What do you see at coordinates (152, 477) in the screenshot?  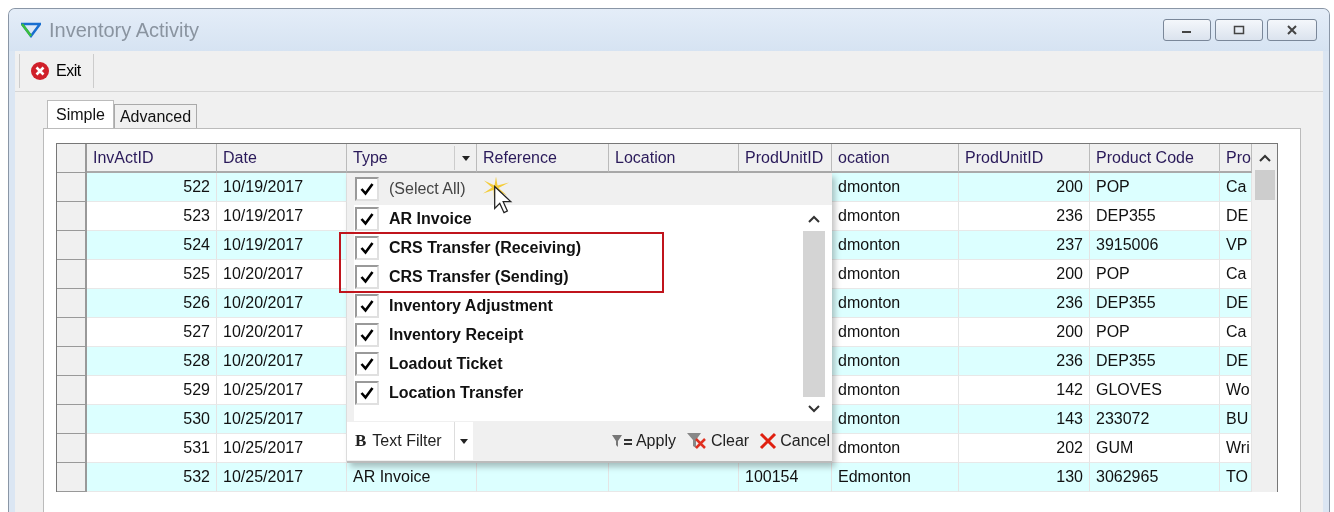 I see `table-cell: 532` at bounding box center [152, 477].